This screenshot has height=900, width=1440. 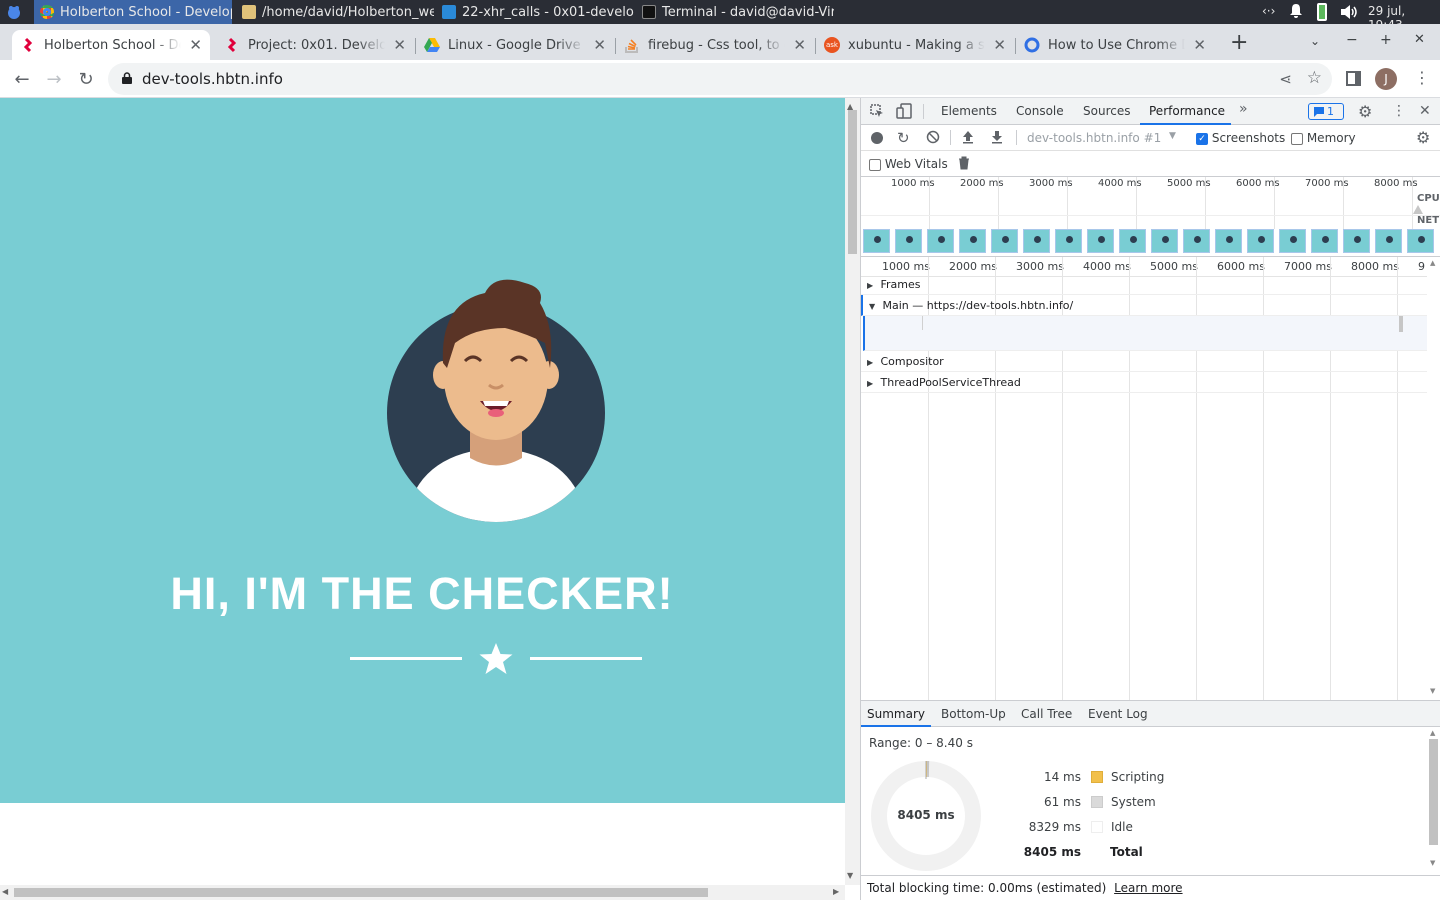 I want to click on clear-icon, so click(x=933, y=138).